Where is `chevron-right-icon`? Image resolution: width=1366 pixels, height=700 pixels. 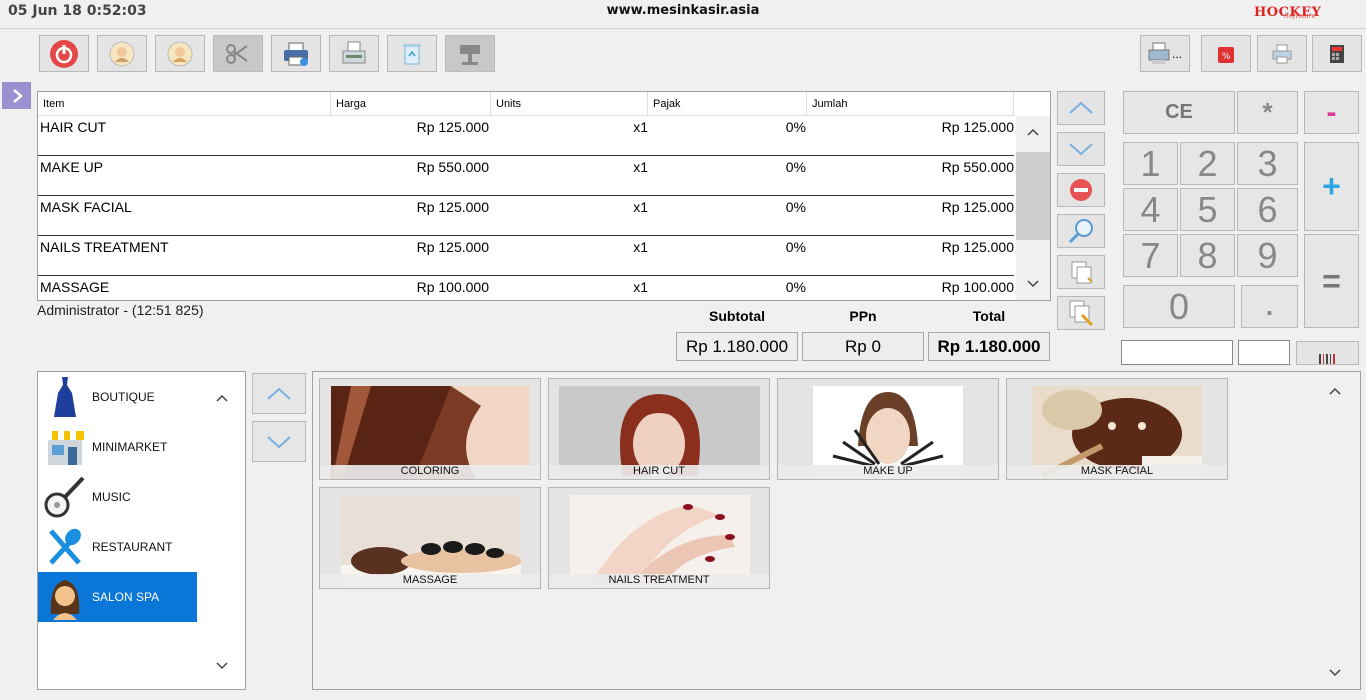
chevron-right-icon is located at coordinates (17, 95).